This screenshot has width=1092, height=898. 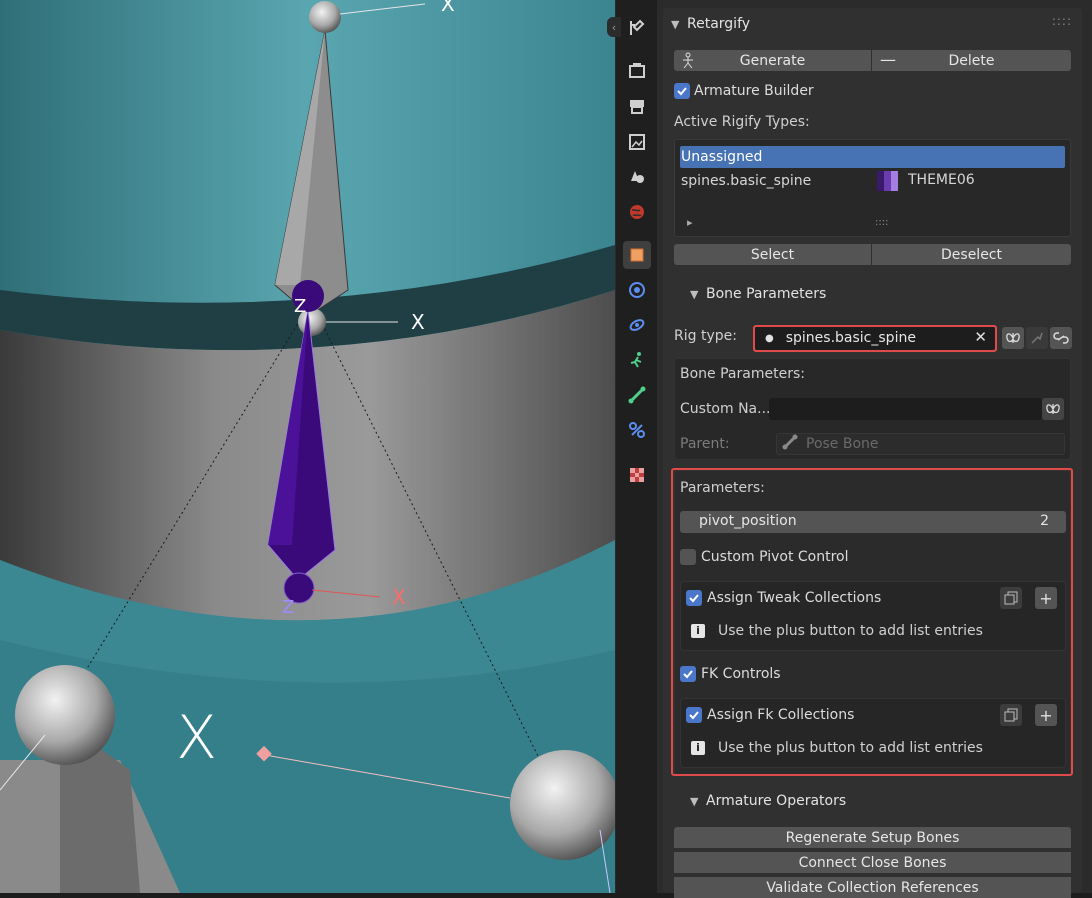 I want to click on regenerate-setup-bones-button: Regenerate Setup Bones, so click(x=872, y=837).